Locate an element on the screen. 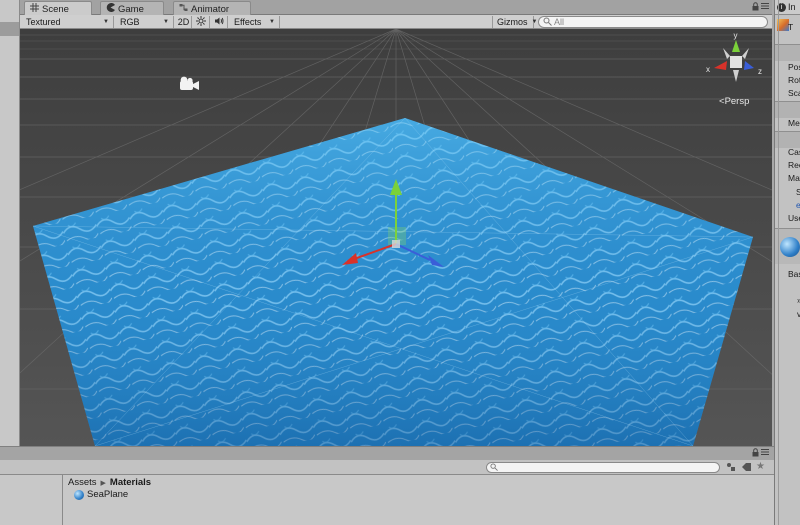 This screenshot has height=525, width=800. panel-options is located at coordinates (761, 7).